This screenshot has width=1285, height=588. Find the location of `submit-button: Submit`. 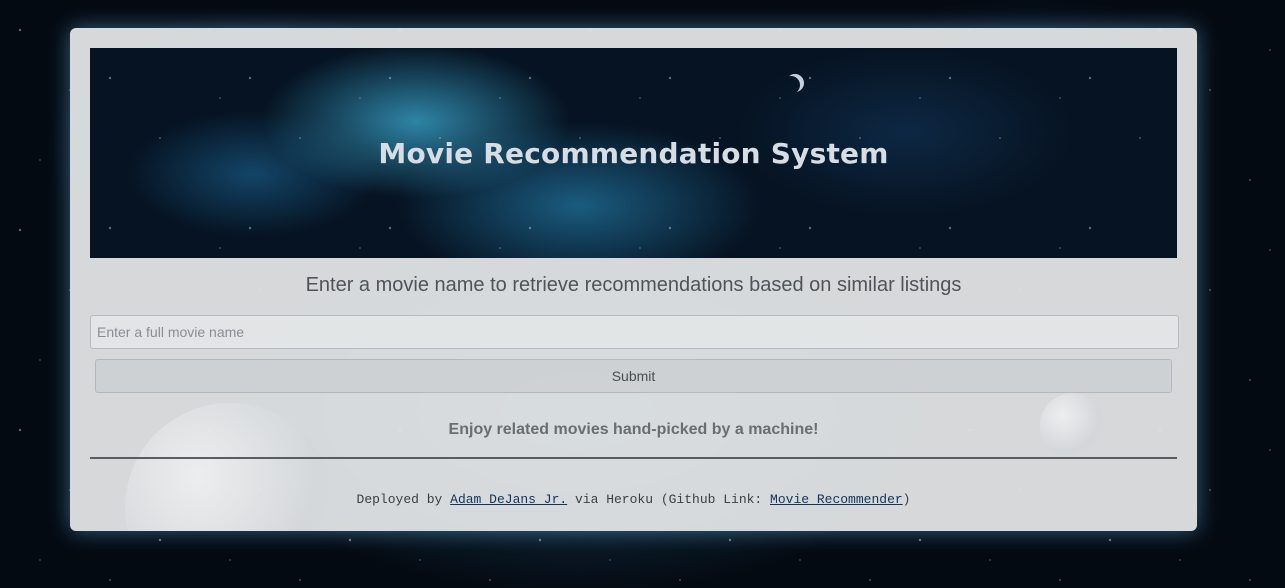

submit-button: Submit is located at coordinates (633, 376).